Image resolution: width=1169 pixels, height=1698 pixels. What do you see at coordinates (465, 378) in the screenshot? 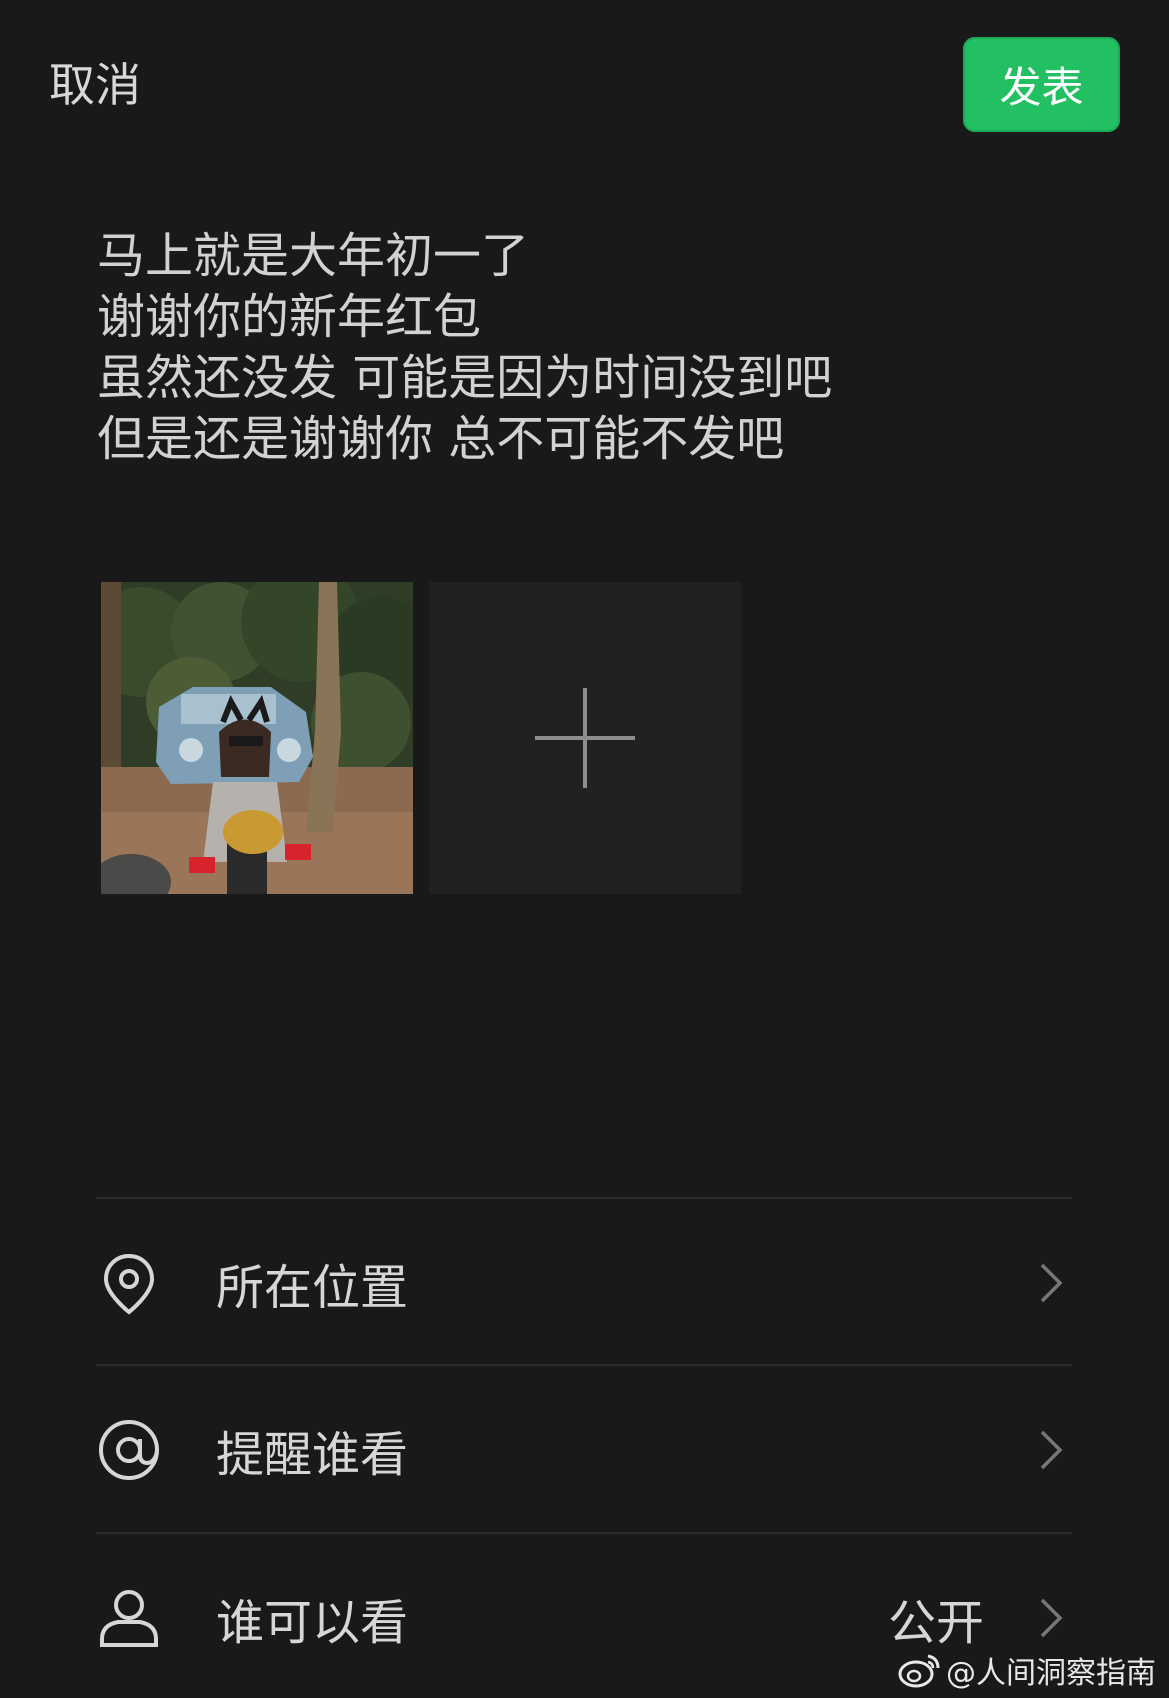
I see `post-text-line: 虽然还没发 可能是因为时间没到吧` at bounding box center [465, 378].